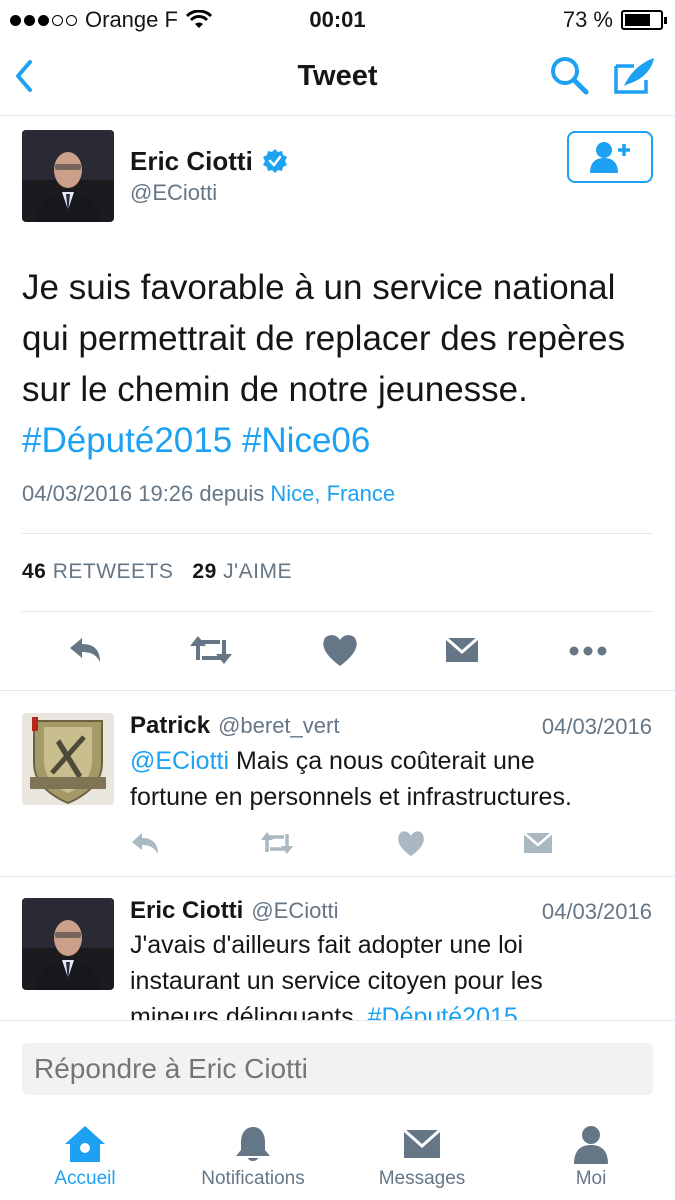 The width and height of the screenshot is (675, 1200). What do you see at coordinates (143, 493) in the screenshot?
I see `tweet-timestamp: 04/03/2016 19:26 depuis` at bounding box center [143, 493].